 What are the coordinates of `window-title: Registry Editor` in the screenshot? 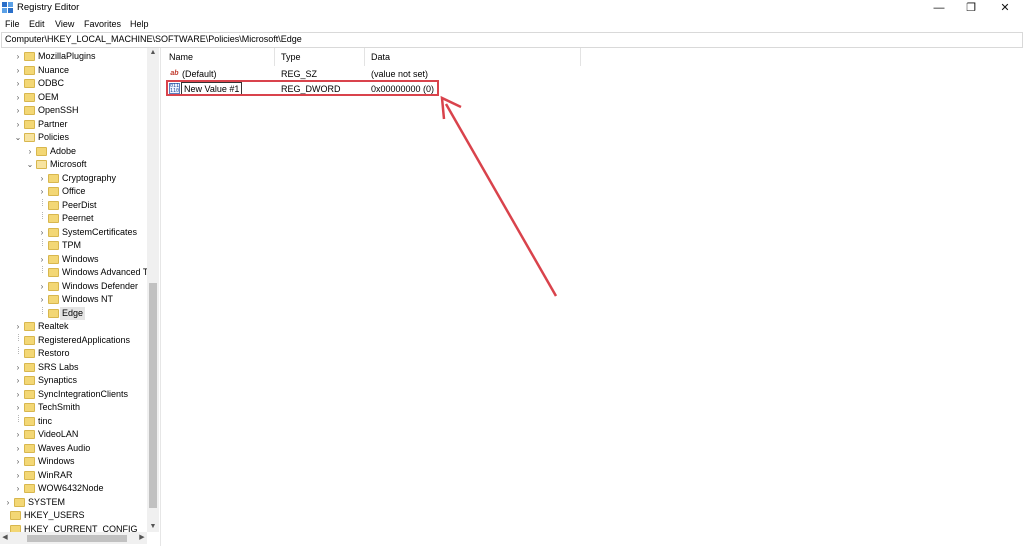 It's located at (48, 7).